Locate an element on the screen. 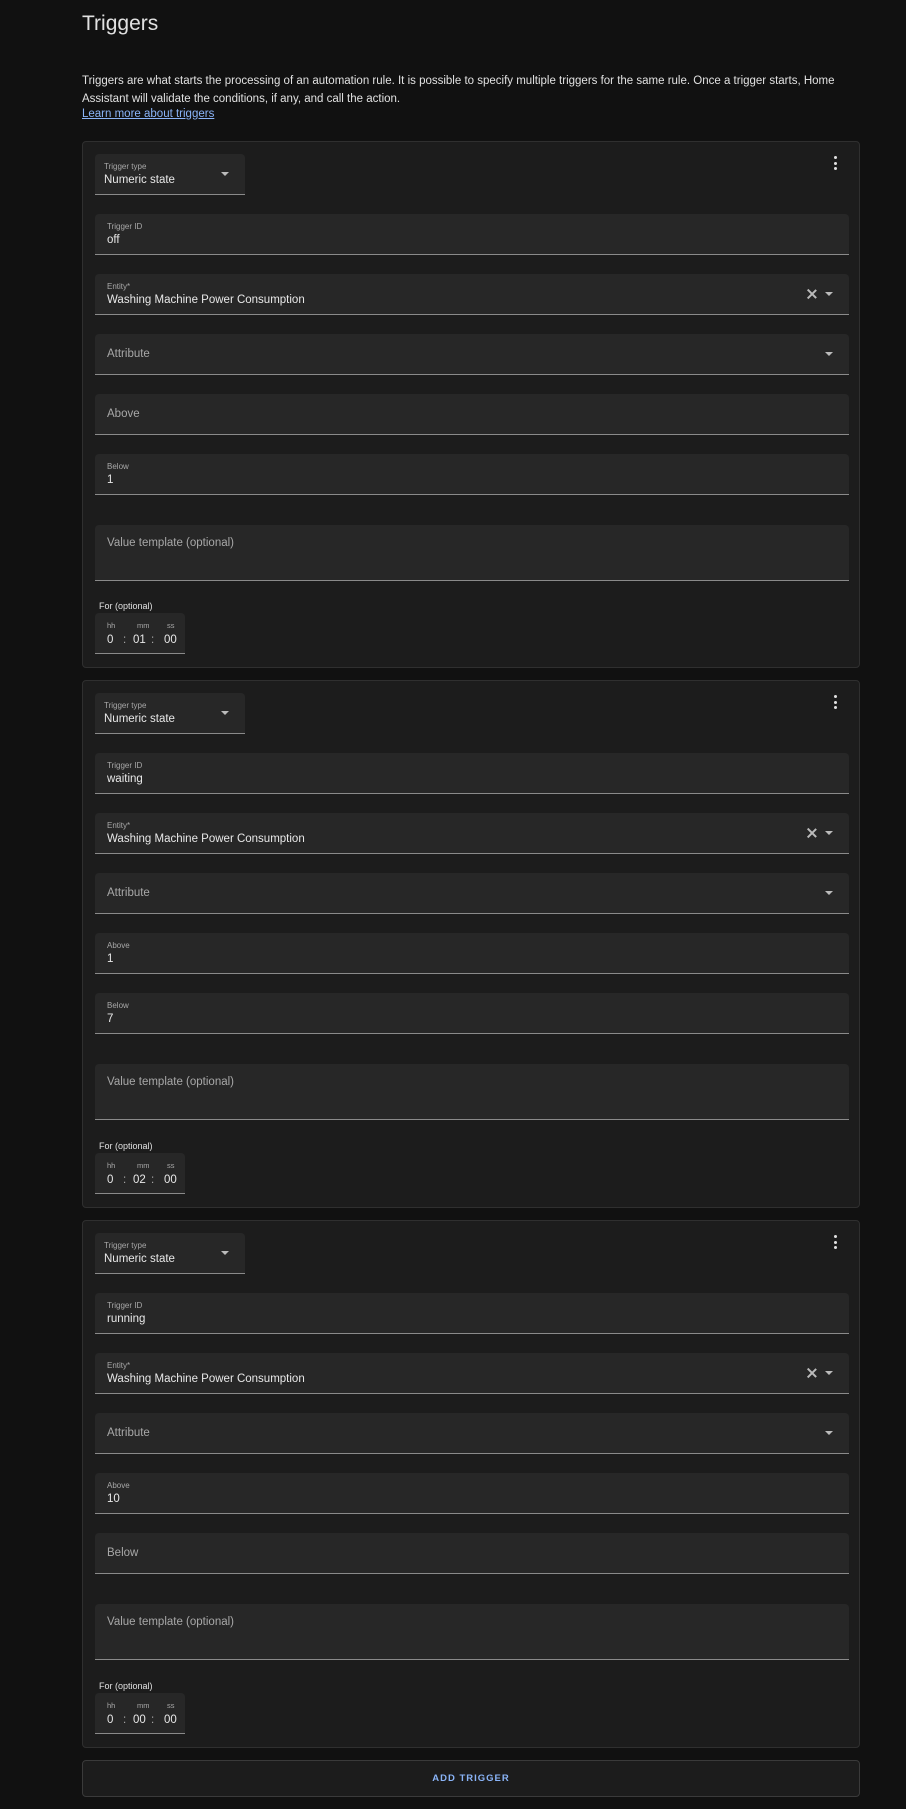  trigger-id-value: off is located at coordinates (113, 240).